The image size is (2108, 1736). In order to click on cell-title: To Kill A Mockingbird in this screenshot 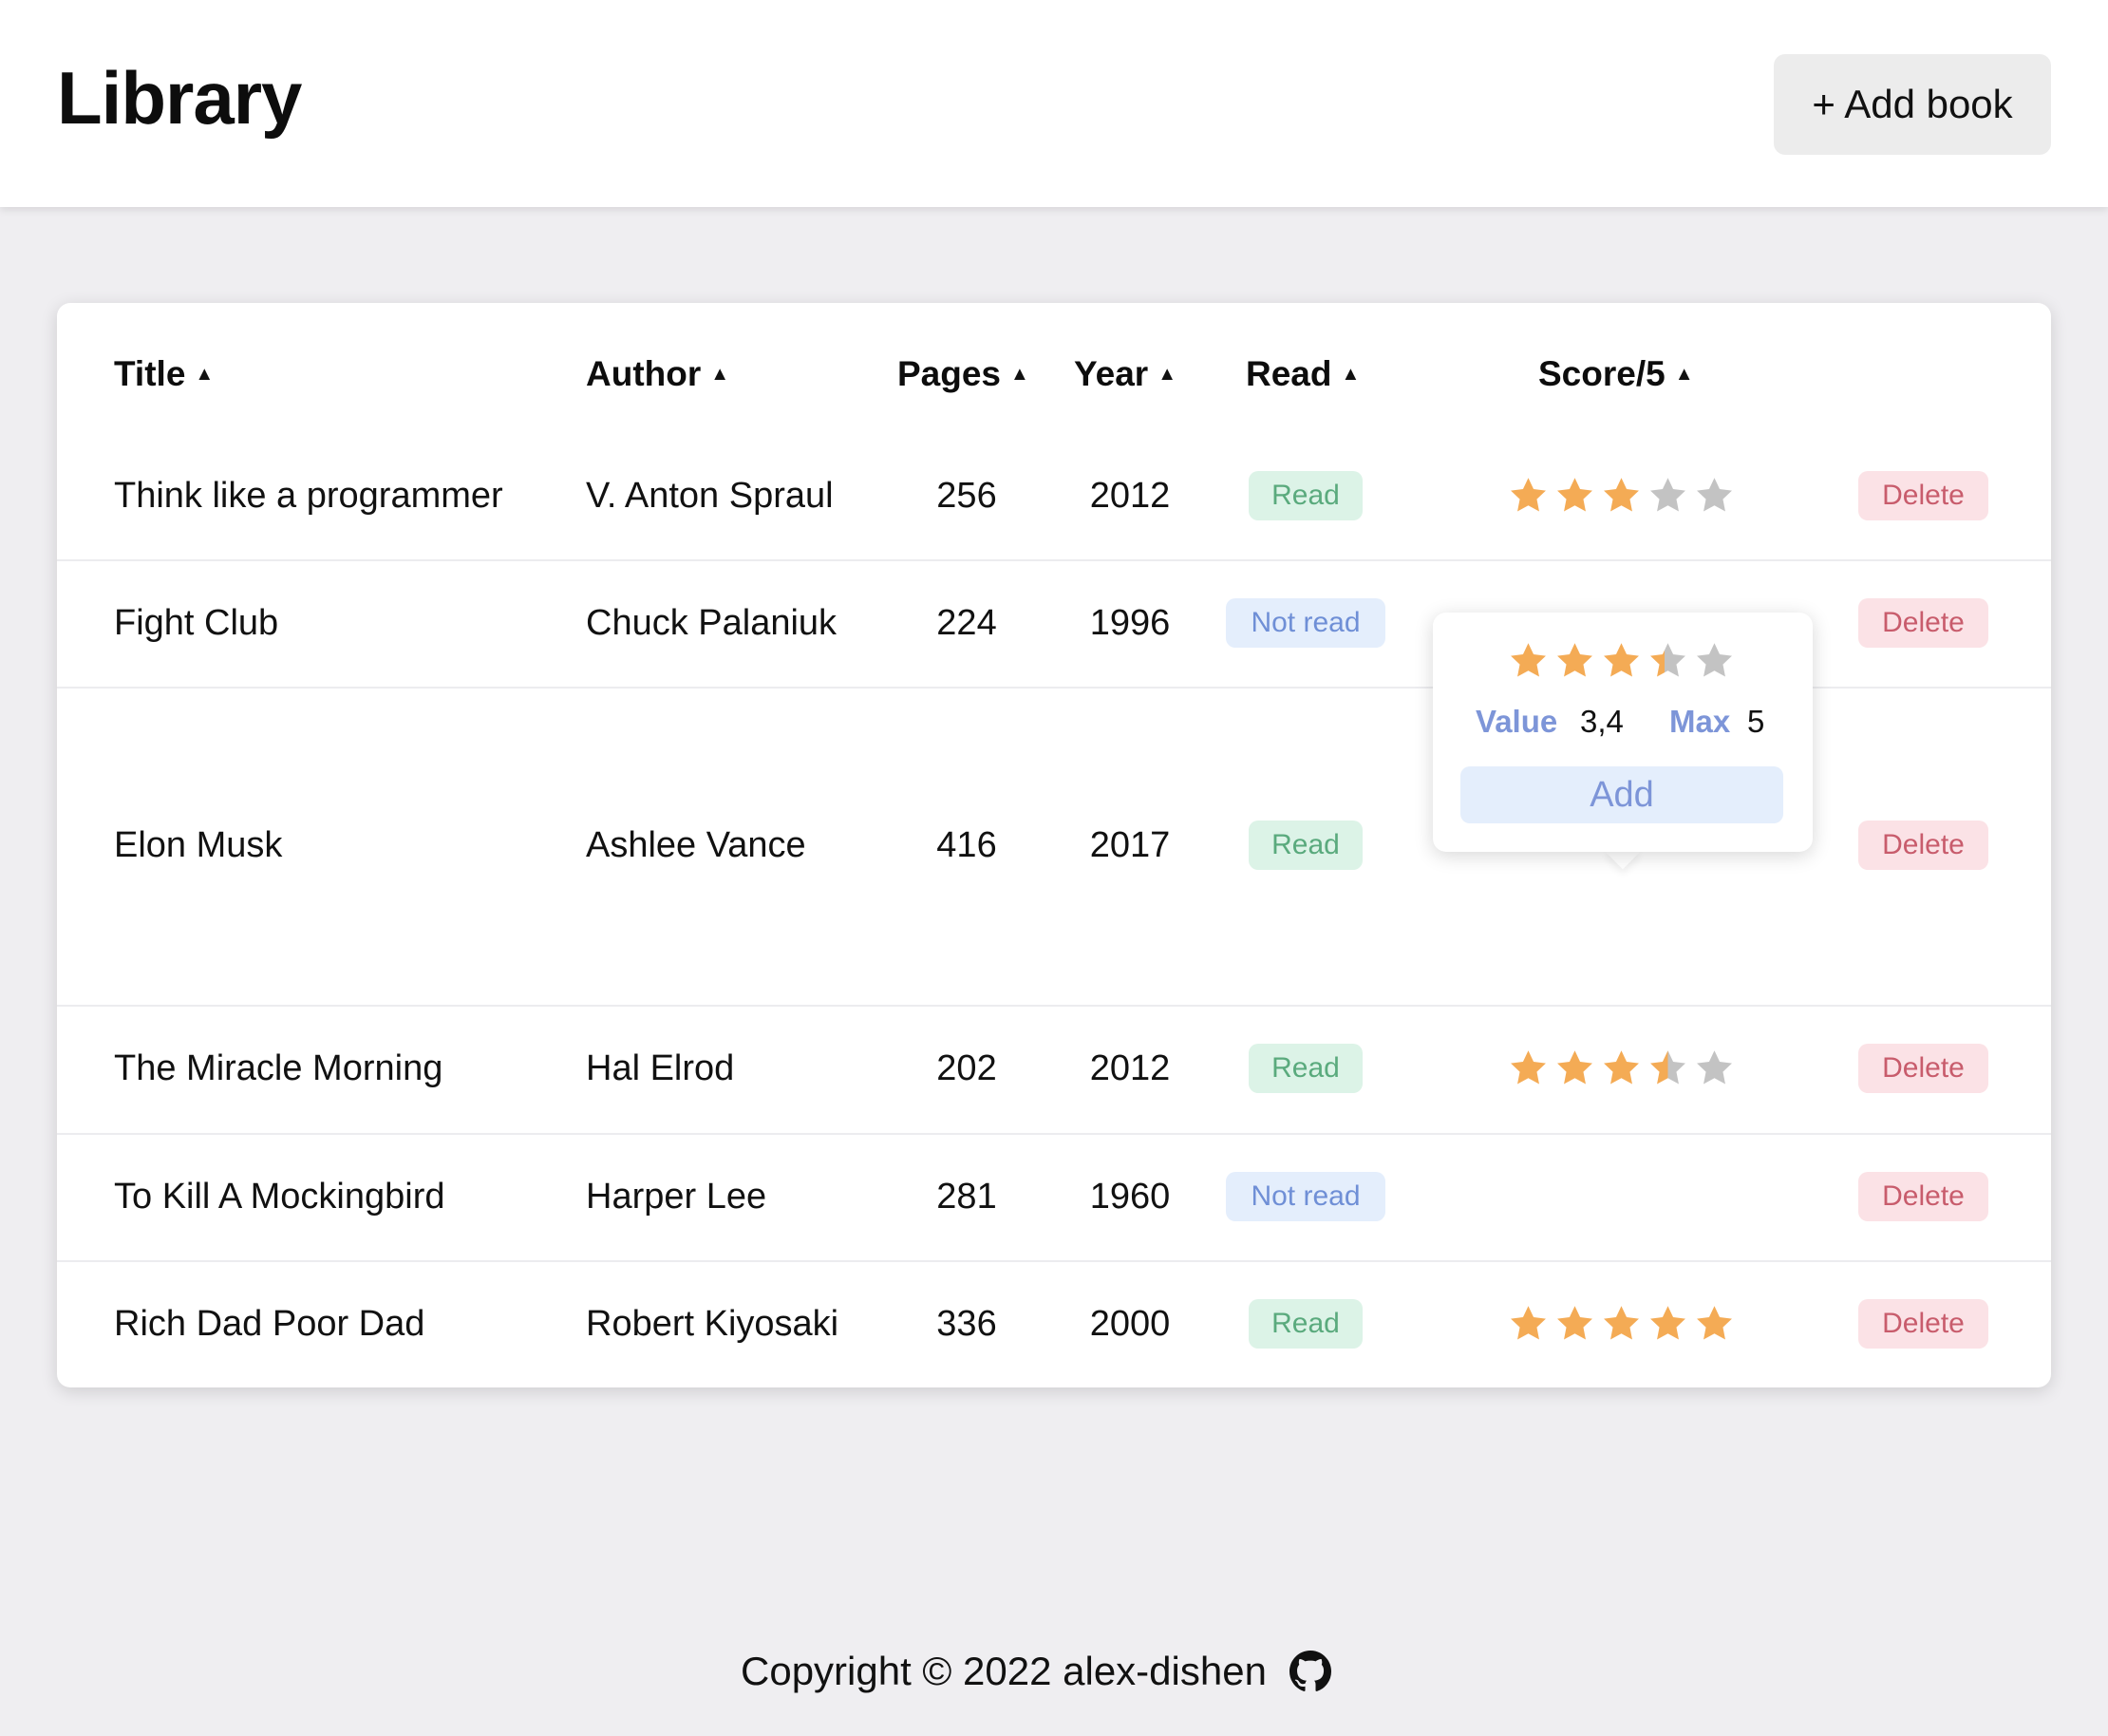, I will do `click(279, 1196)`.